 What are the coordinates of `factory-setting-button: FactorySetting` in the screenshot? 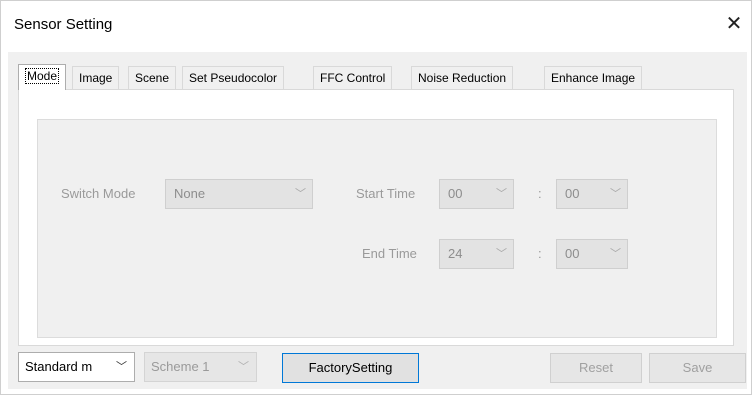 It's located at (350, 368).